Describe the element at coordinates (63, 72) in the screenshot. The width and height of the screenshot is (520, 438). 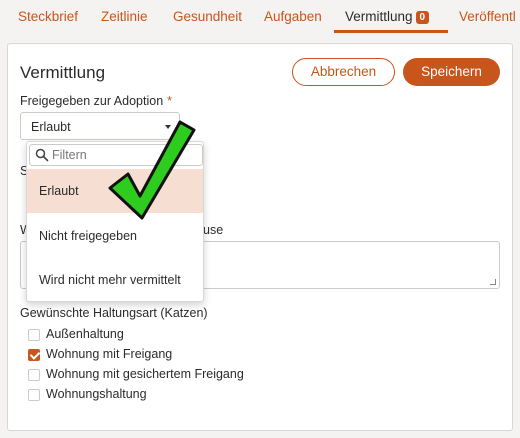
I see `card-title: Vermittlung` at that location.